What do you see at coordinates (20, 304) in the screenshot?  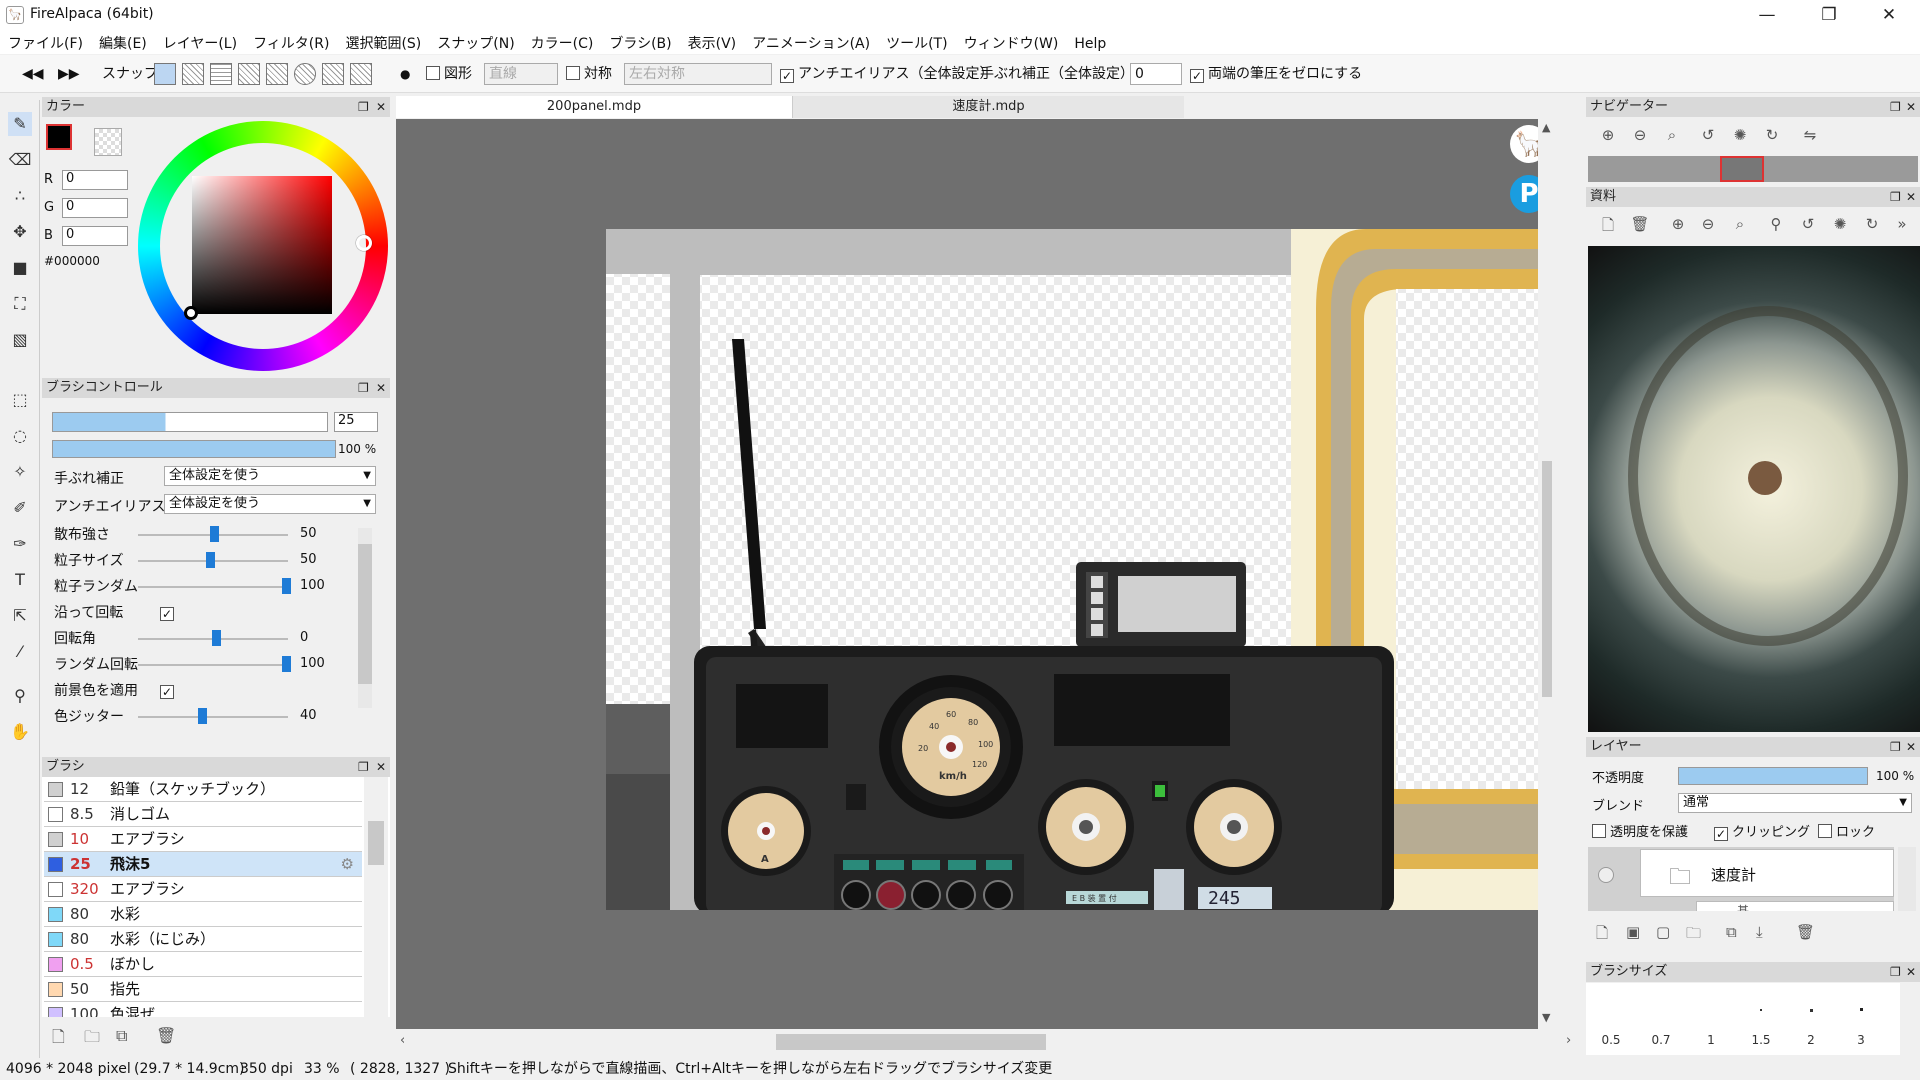 I see `bucket-tool-icon: ⛶` at bounding box center [20, 304].